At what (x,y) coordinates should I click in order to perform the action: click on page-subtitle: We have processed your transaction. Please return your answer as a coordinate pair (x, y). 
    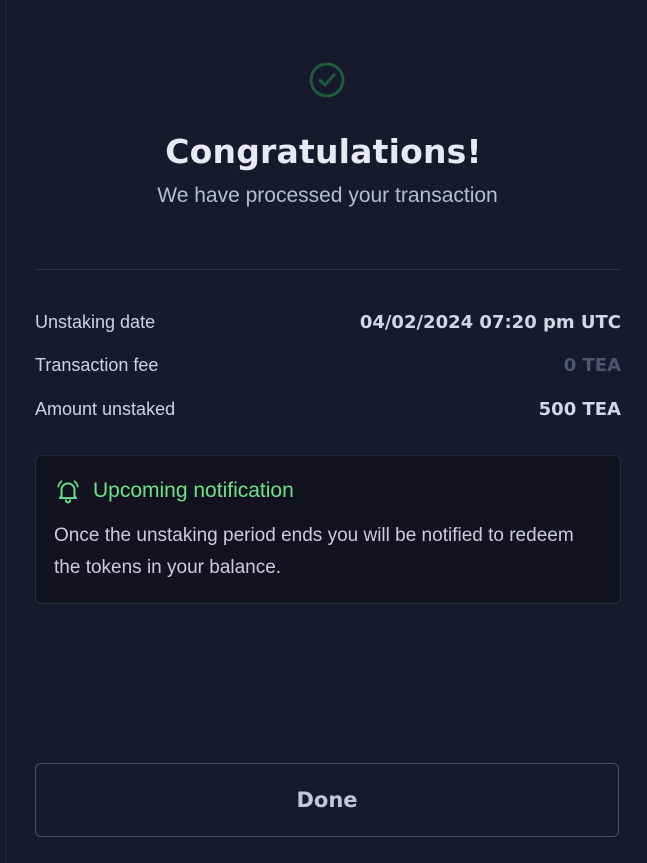
    Looking at the image, I should click on (327, 195).